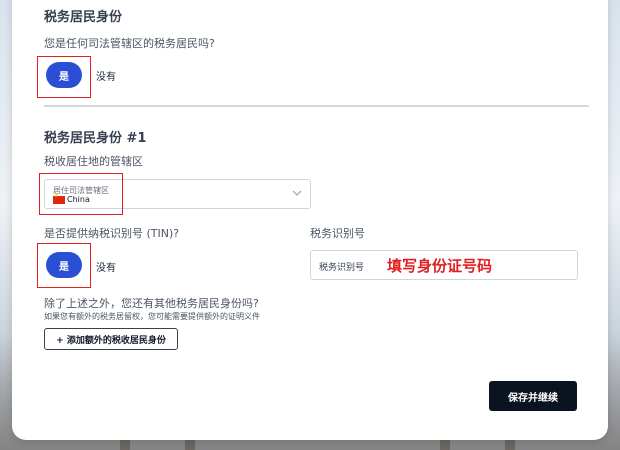 The height and width of the screenshot is (450, 620). What do you see at coordinates (95, 138) in the screenshot?
I see `section-title-tax-residency-1: 税务居民身份 #1` at bounding box center [95, 138].